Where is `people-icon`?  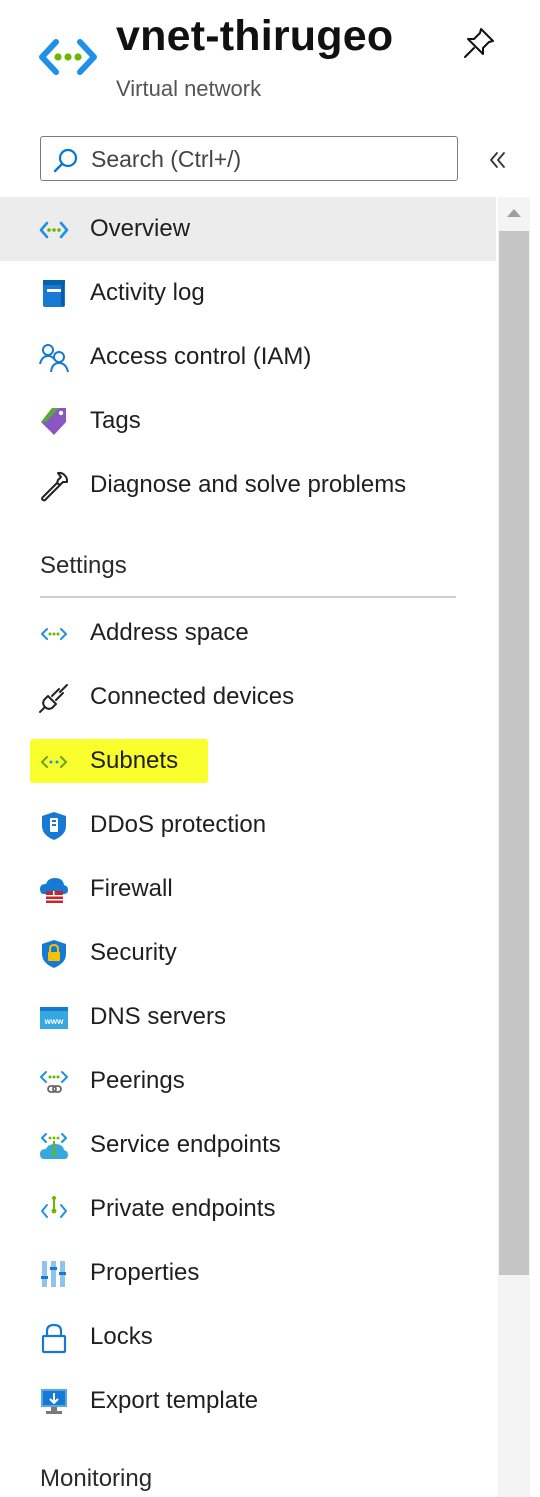
people-icon is located at coordinates (54, 358).